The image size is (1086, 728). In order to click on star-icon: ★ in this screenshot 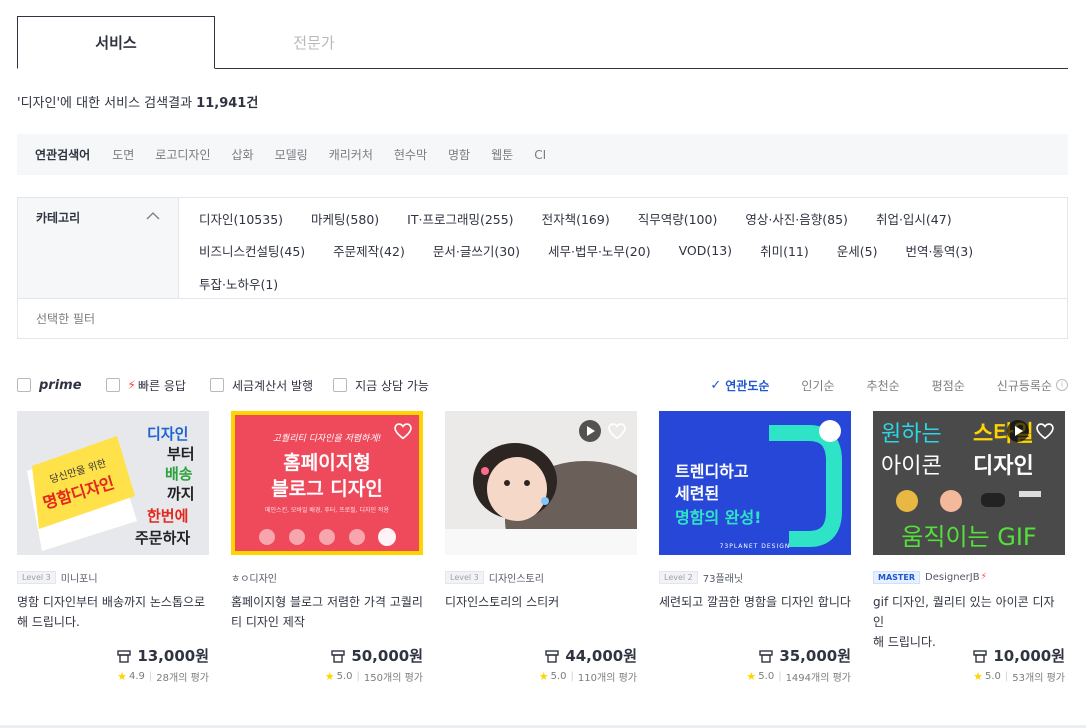, I will do `click(122, 676)`.